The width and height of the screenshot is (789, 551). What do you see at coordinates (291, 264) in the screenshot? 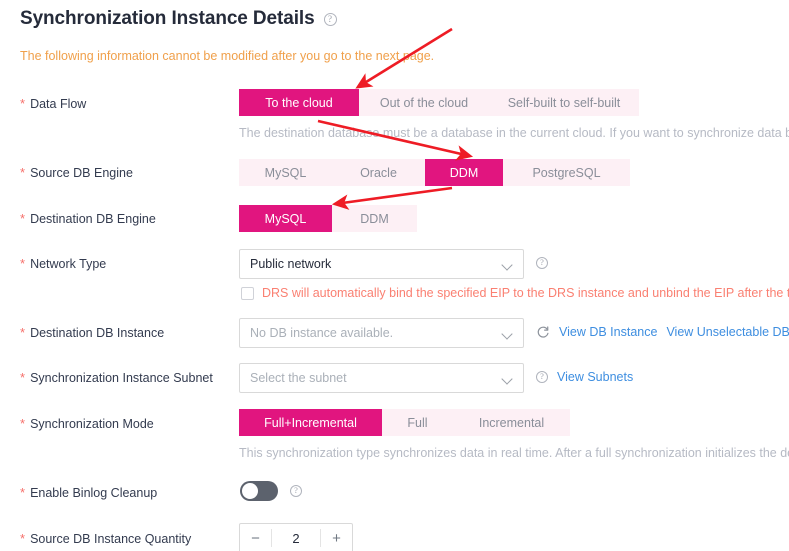
I see `select-network-type-value: Public network` at bounding box center [291, 264].